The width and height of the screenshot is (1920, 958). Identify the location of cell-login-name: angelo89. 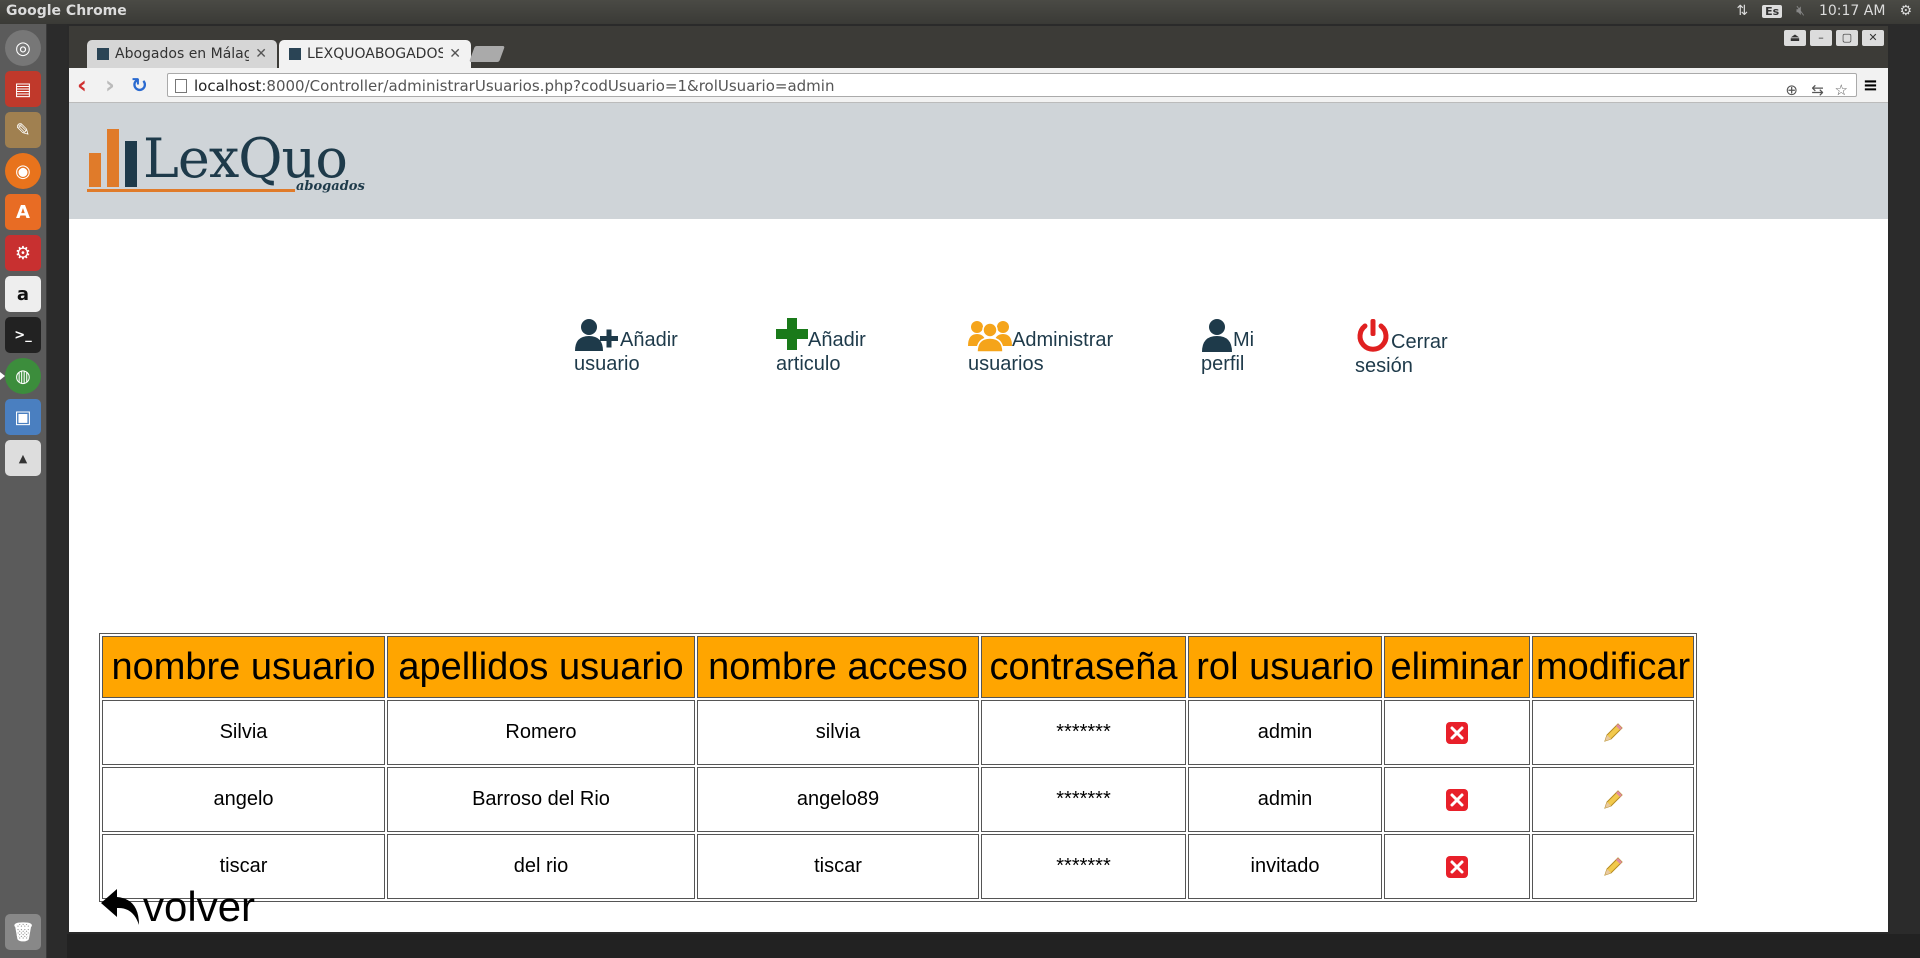
(838, 799).